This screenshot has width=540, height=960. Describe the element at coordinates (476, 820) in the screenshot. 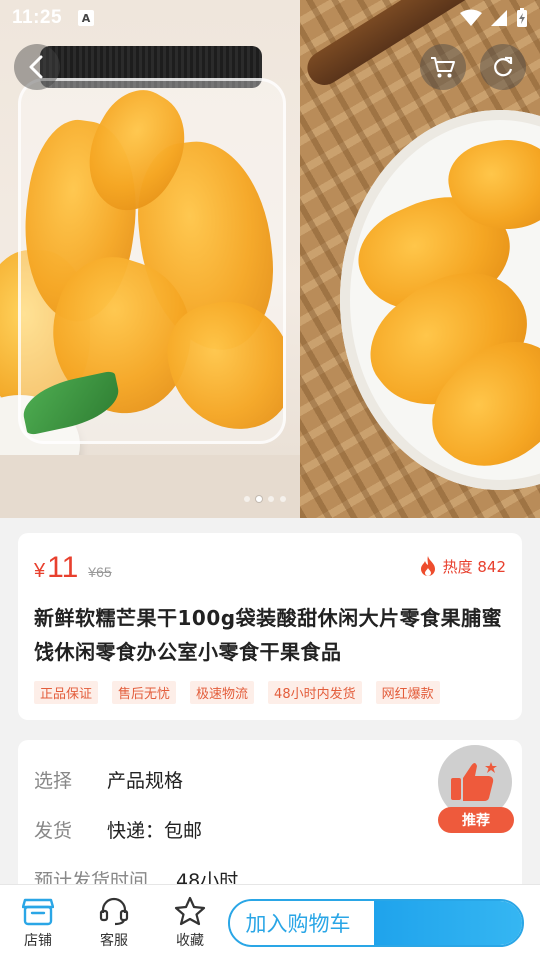

I see `recommend-label: 推荐` at that location.